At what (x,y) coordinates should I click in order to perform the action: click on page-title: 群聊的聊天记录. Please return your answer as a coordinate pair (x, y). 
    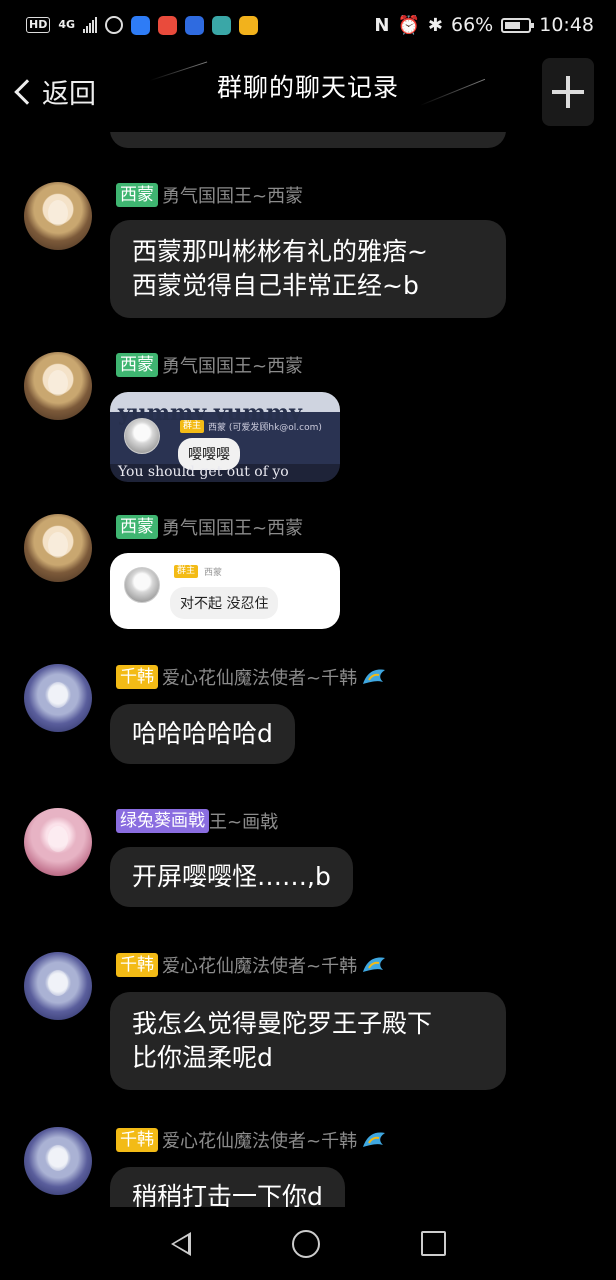
    Looking at the image, I should click on (307, 87).